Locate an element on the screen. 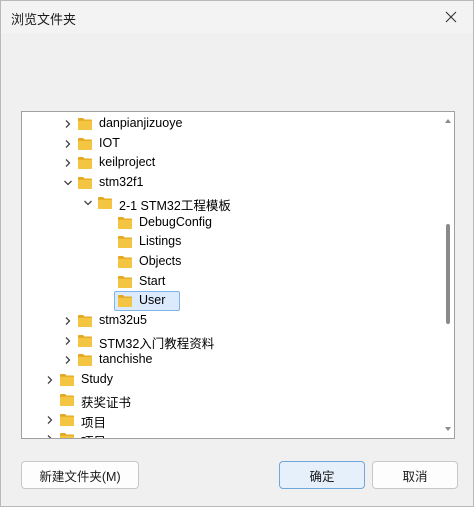  tree-item: tanchishe is located at coordinates (232, 360).